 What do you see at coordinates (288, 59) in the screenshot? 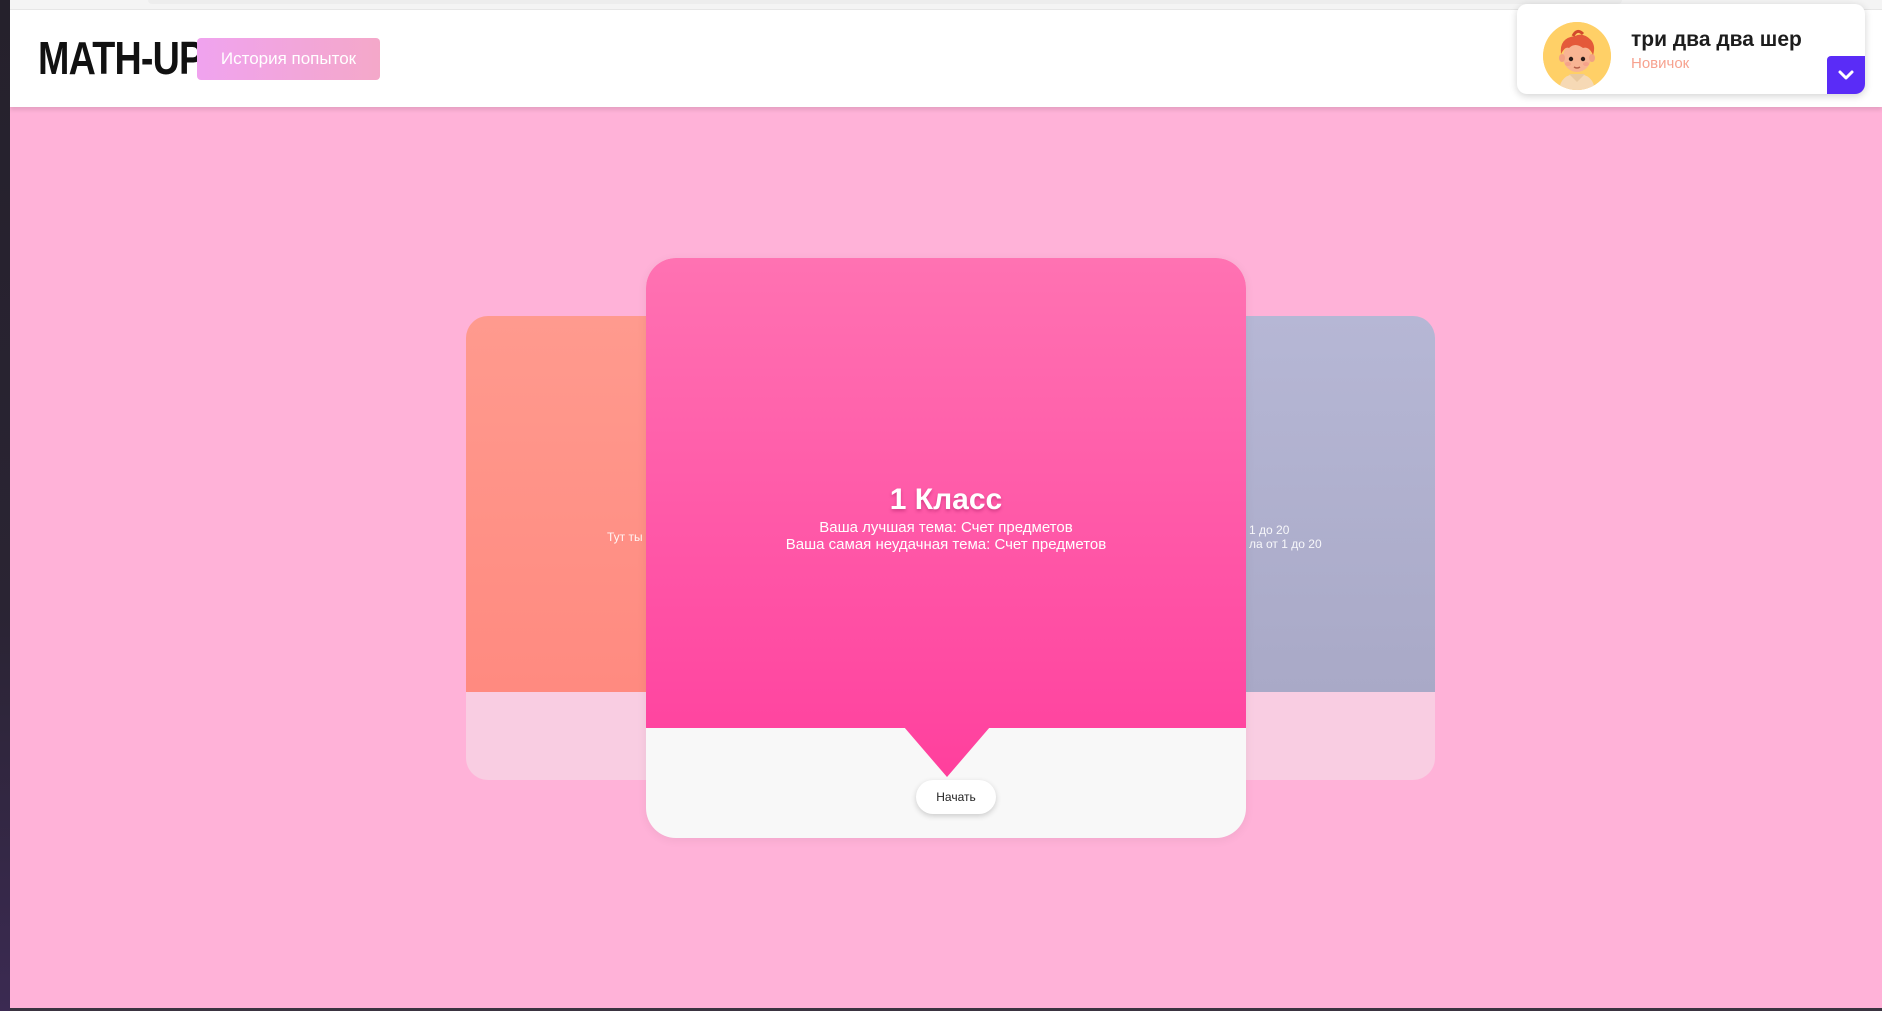
I see `history-button: История попыток` at bounding box center [288, 59].